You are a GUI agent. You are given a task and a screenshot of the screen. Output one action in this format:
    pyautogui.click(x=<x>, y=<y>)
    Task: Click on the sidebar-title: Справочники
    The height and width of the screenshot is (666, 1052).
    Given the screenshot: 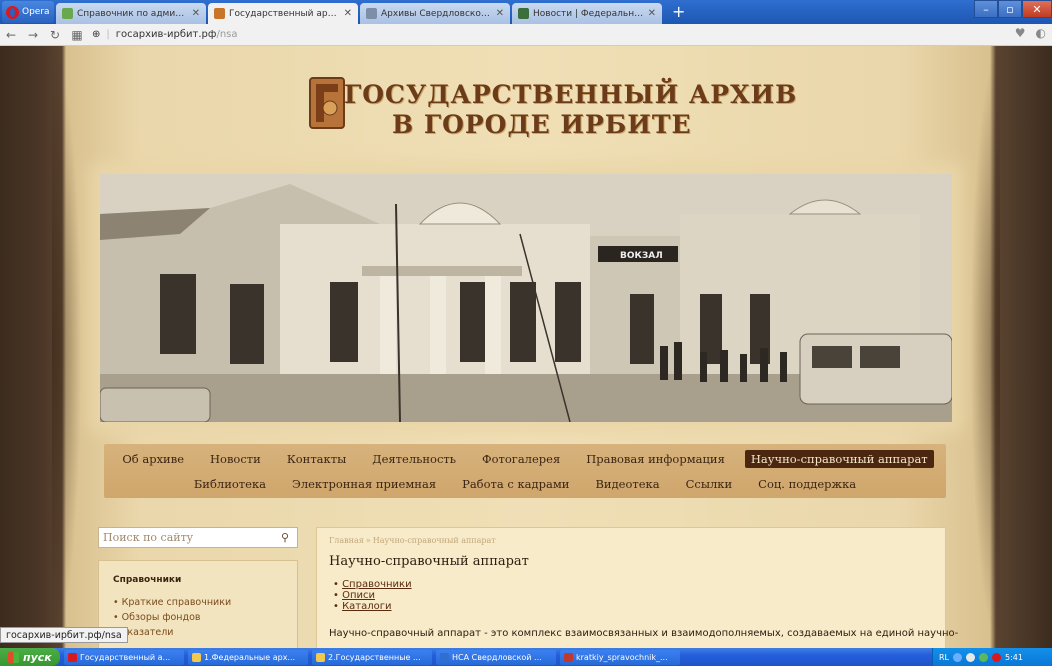 What is the action you would take?
    pyautogui.click(x=147, y=580)
    